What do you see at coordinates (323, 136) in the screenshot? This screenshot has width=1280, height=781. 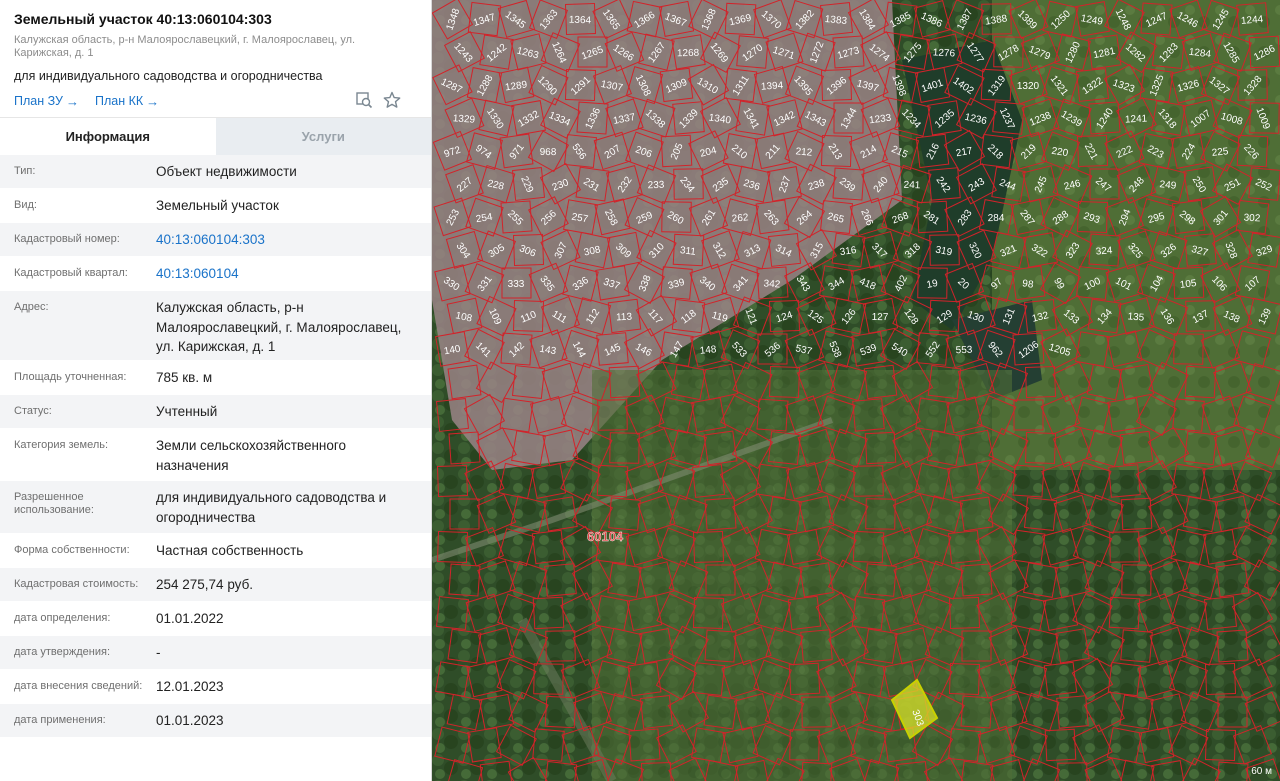 I see `tab-services: Услуги` at bounding box center [323, 136].